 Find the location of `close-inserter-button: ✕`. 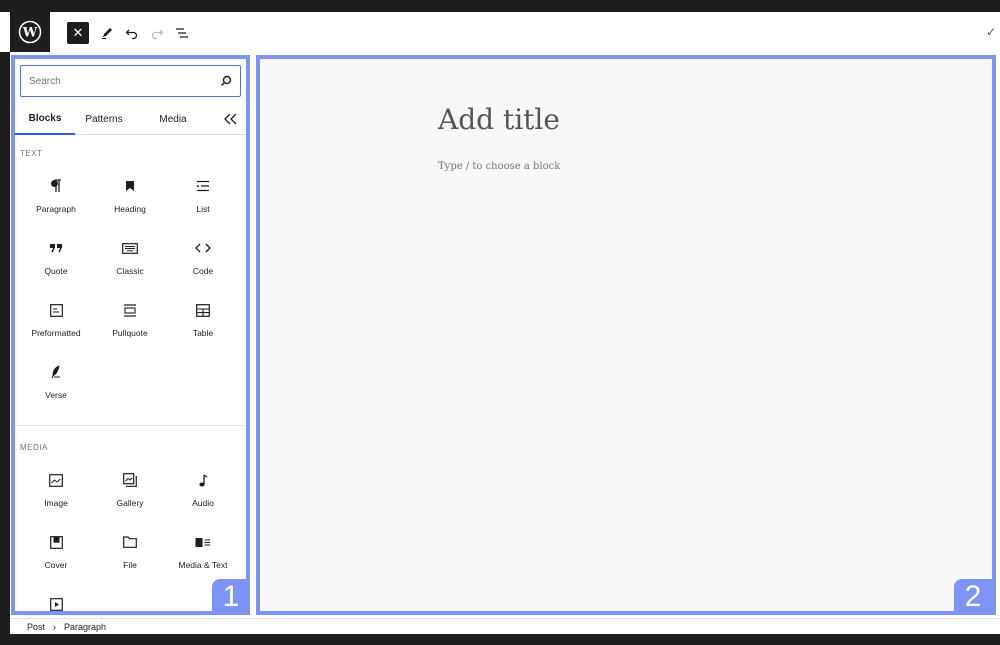

close-inserter-button: ✕ is located at coordinates (78, 33).